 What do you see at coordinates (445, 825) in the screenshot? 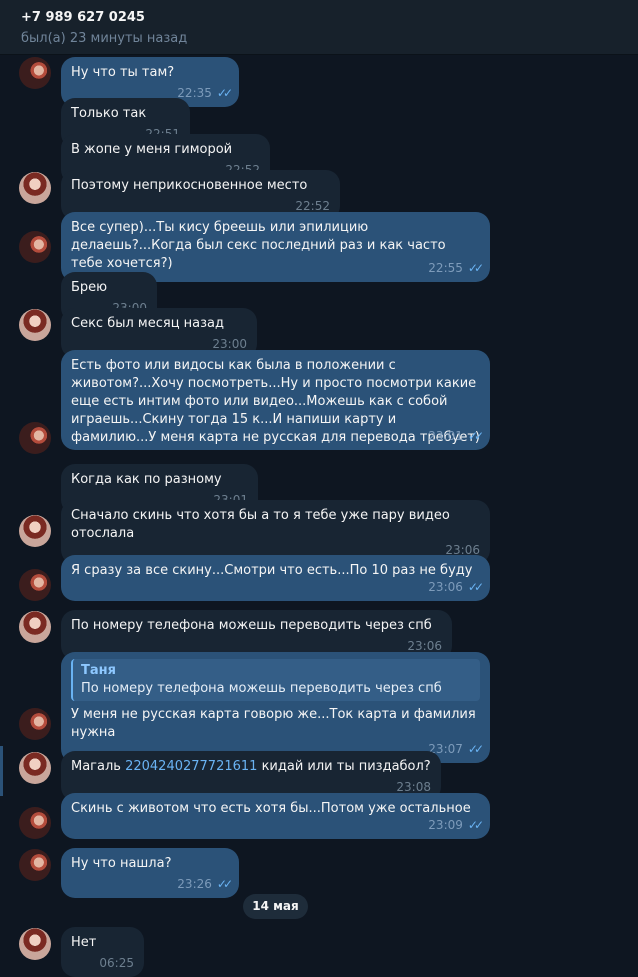
I see `message-time: 23:09` at bounding box center [445, 825].